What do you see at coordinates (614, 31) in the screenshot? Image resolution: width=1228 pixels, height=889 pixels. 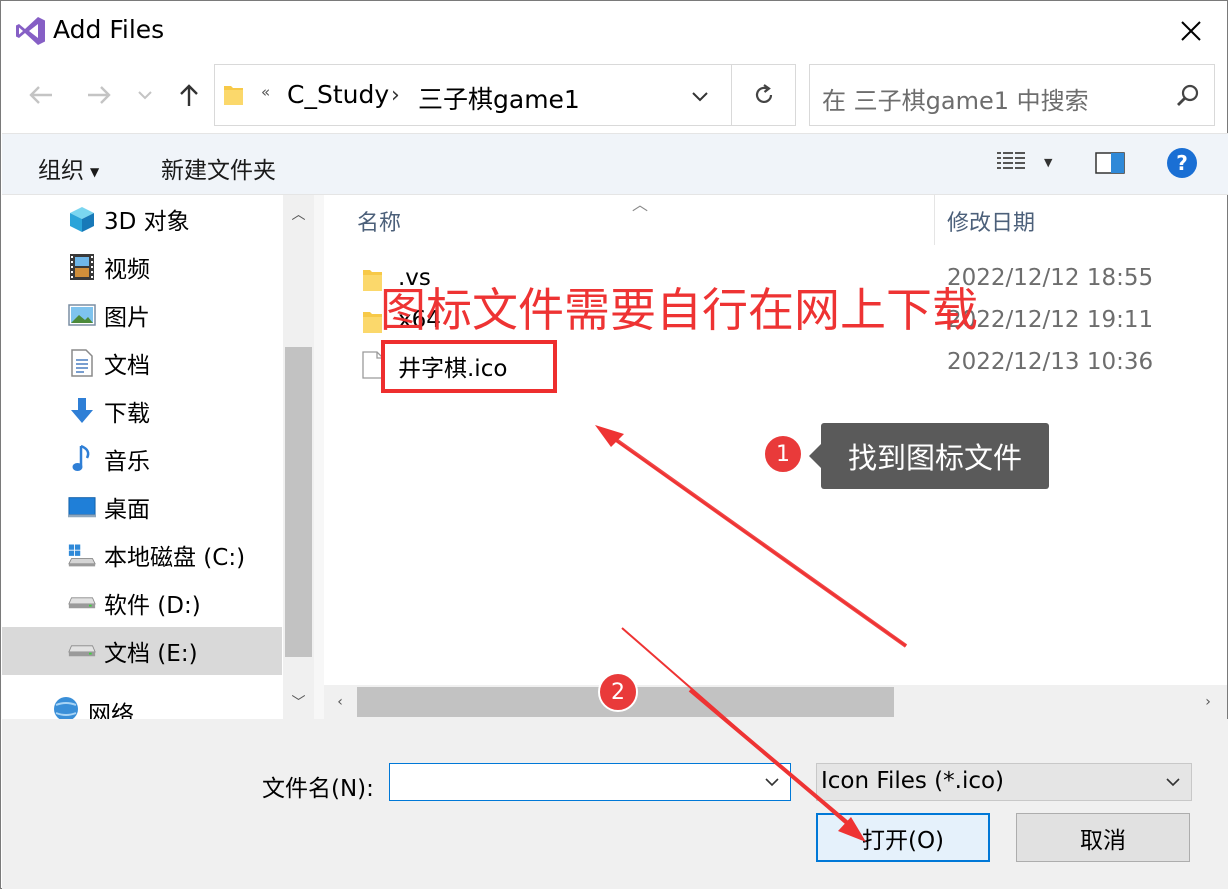 I see `title-bar: Add Files` at bounding box center [614, 31].